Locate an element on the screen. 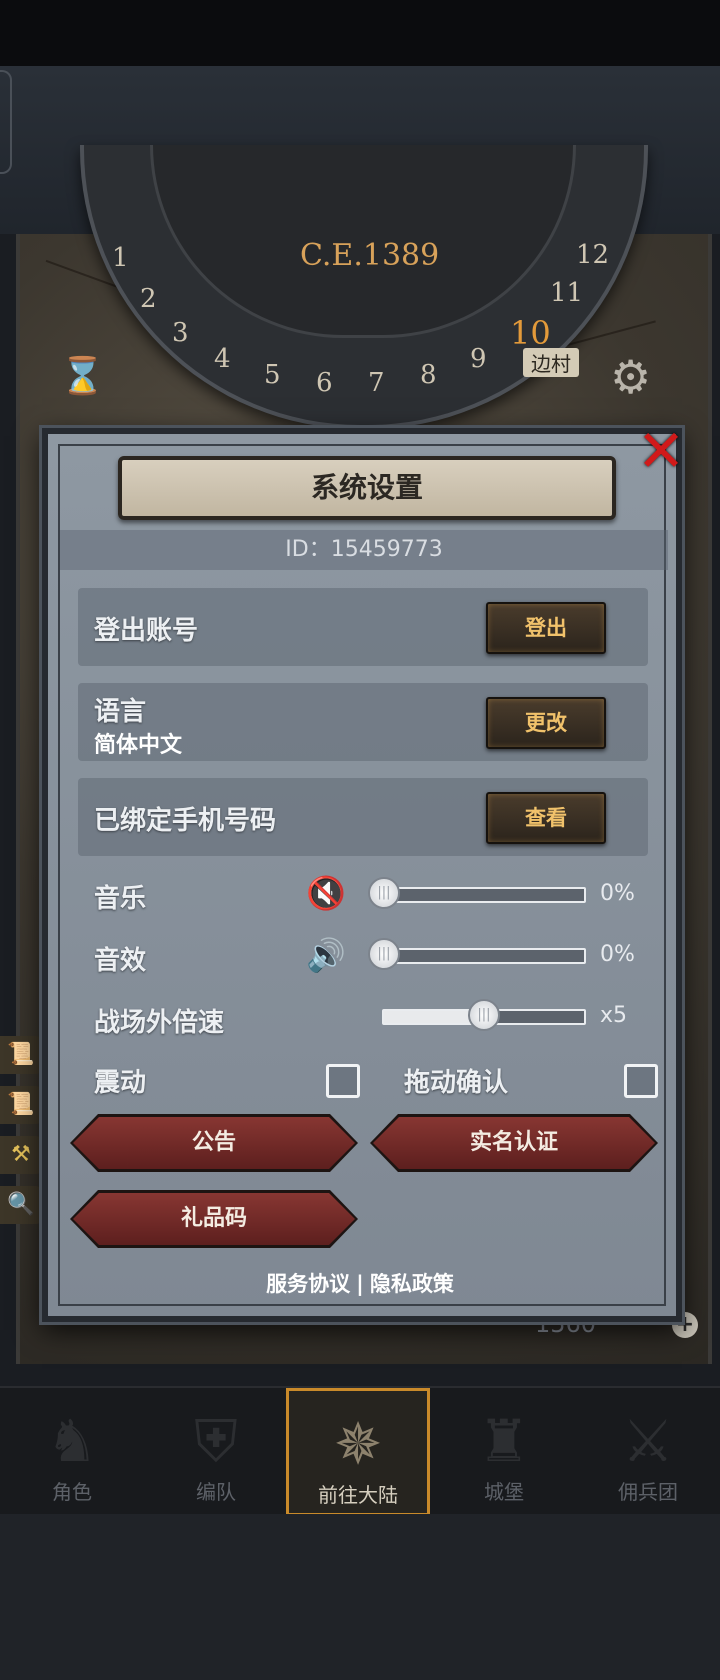  nav-item-continent: ✵ 前往大陆 is located at coordinates (358, 1452).